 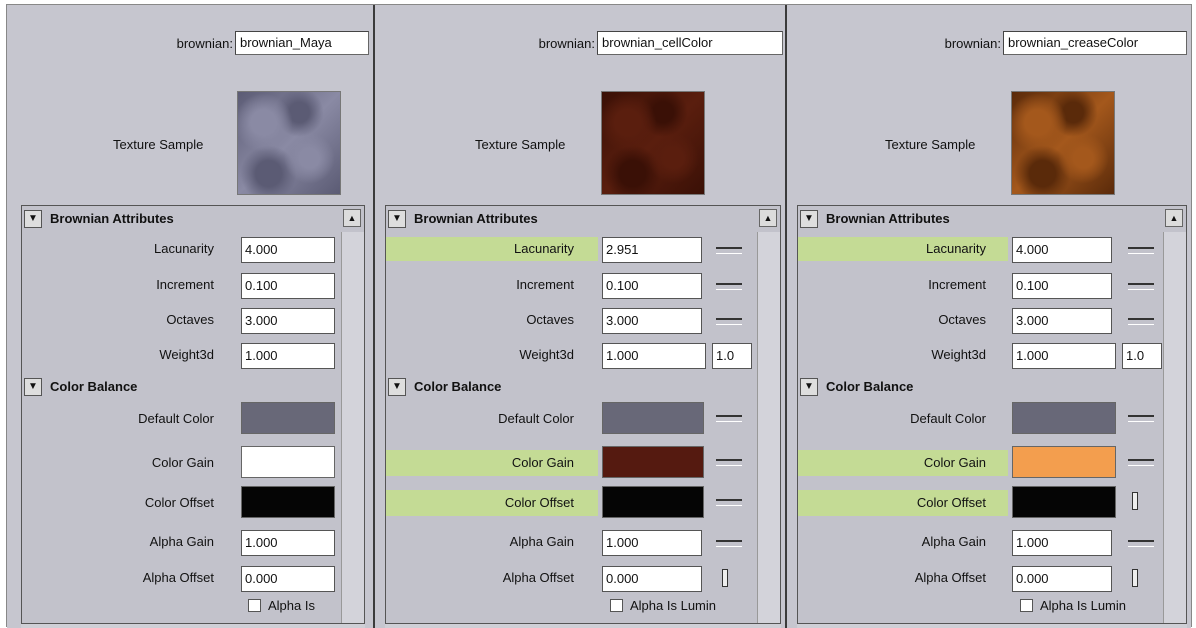 I want to click on weight3d-row: Weight3d 1.000 1.0, so click(x=571, y=355).